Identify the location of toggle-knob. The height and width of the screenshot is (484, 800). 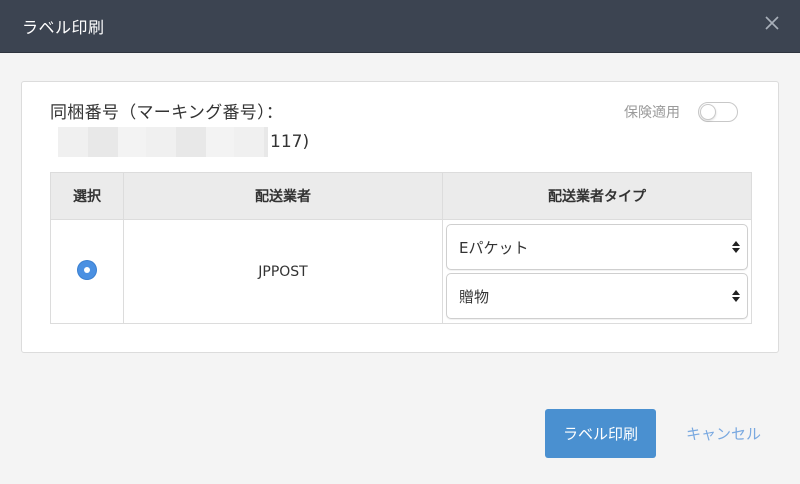
(708, 112).